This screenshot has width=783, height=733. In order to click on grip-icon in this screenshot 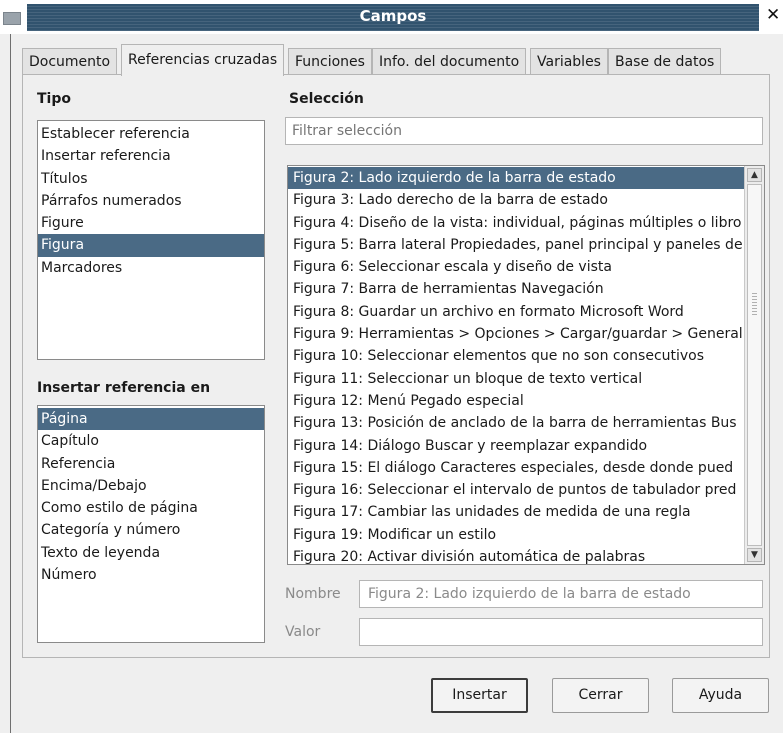, I will do `click(754, 304)`.